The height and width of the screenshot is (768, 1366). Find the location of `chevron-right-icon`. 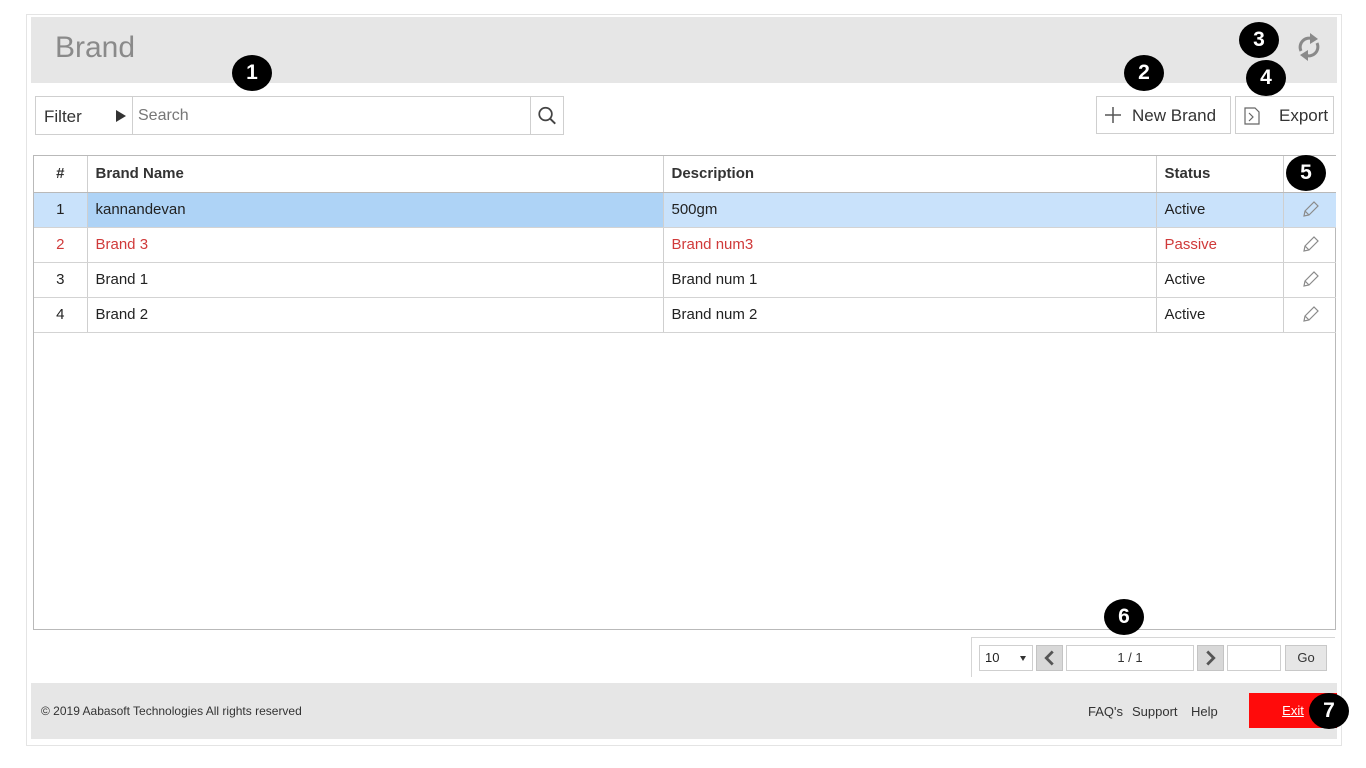

chevron-right-icon is located at coordinates (1210, 658).